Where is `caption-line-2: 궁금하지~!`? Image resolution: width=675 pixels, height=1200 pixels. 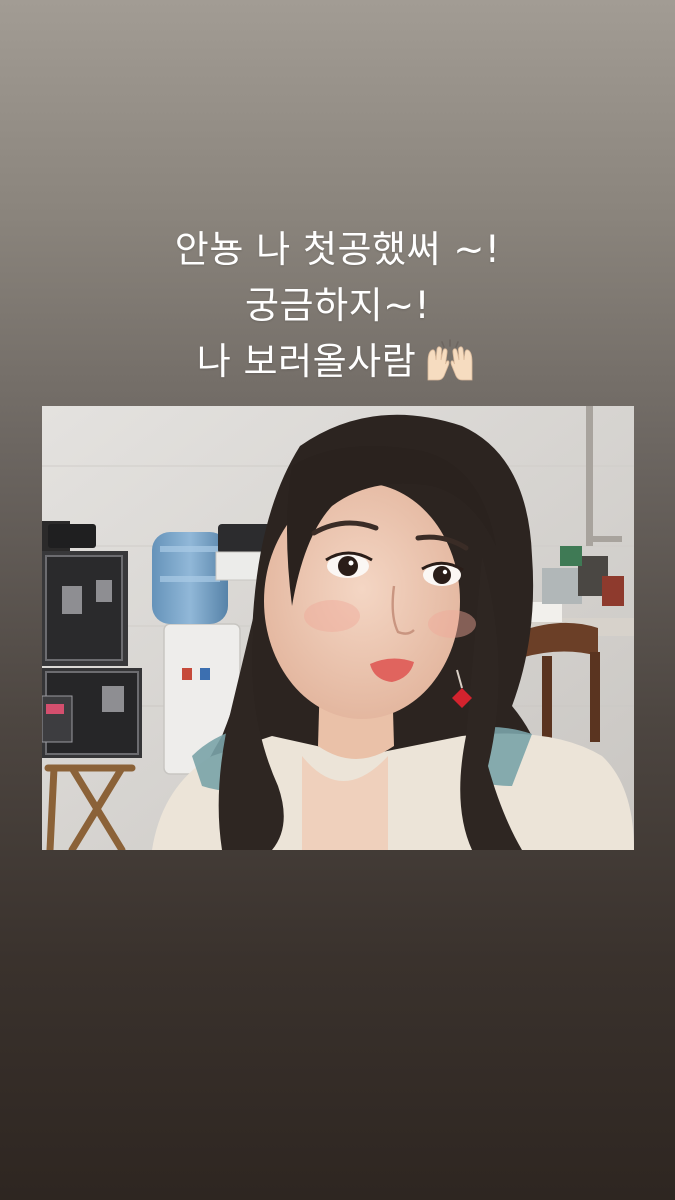
caption-line-2: 궁금하지~! is located at coordinates (337, 305).